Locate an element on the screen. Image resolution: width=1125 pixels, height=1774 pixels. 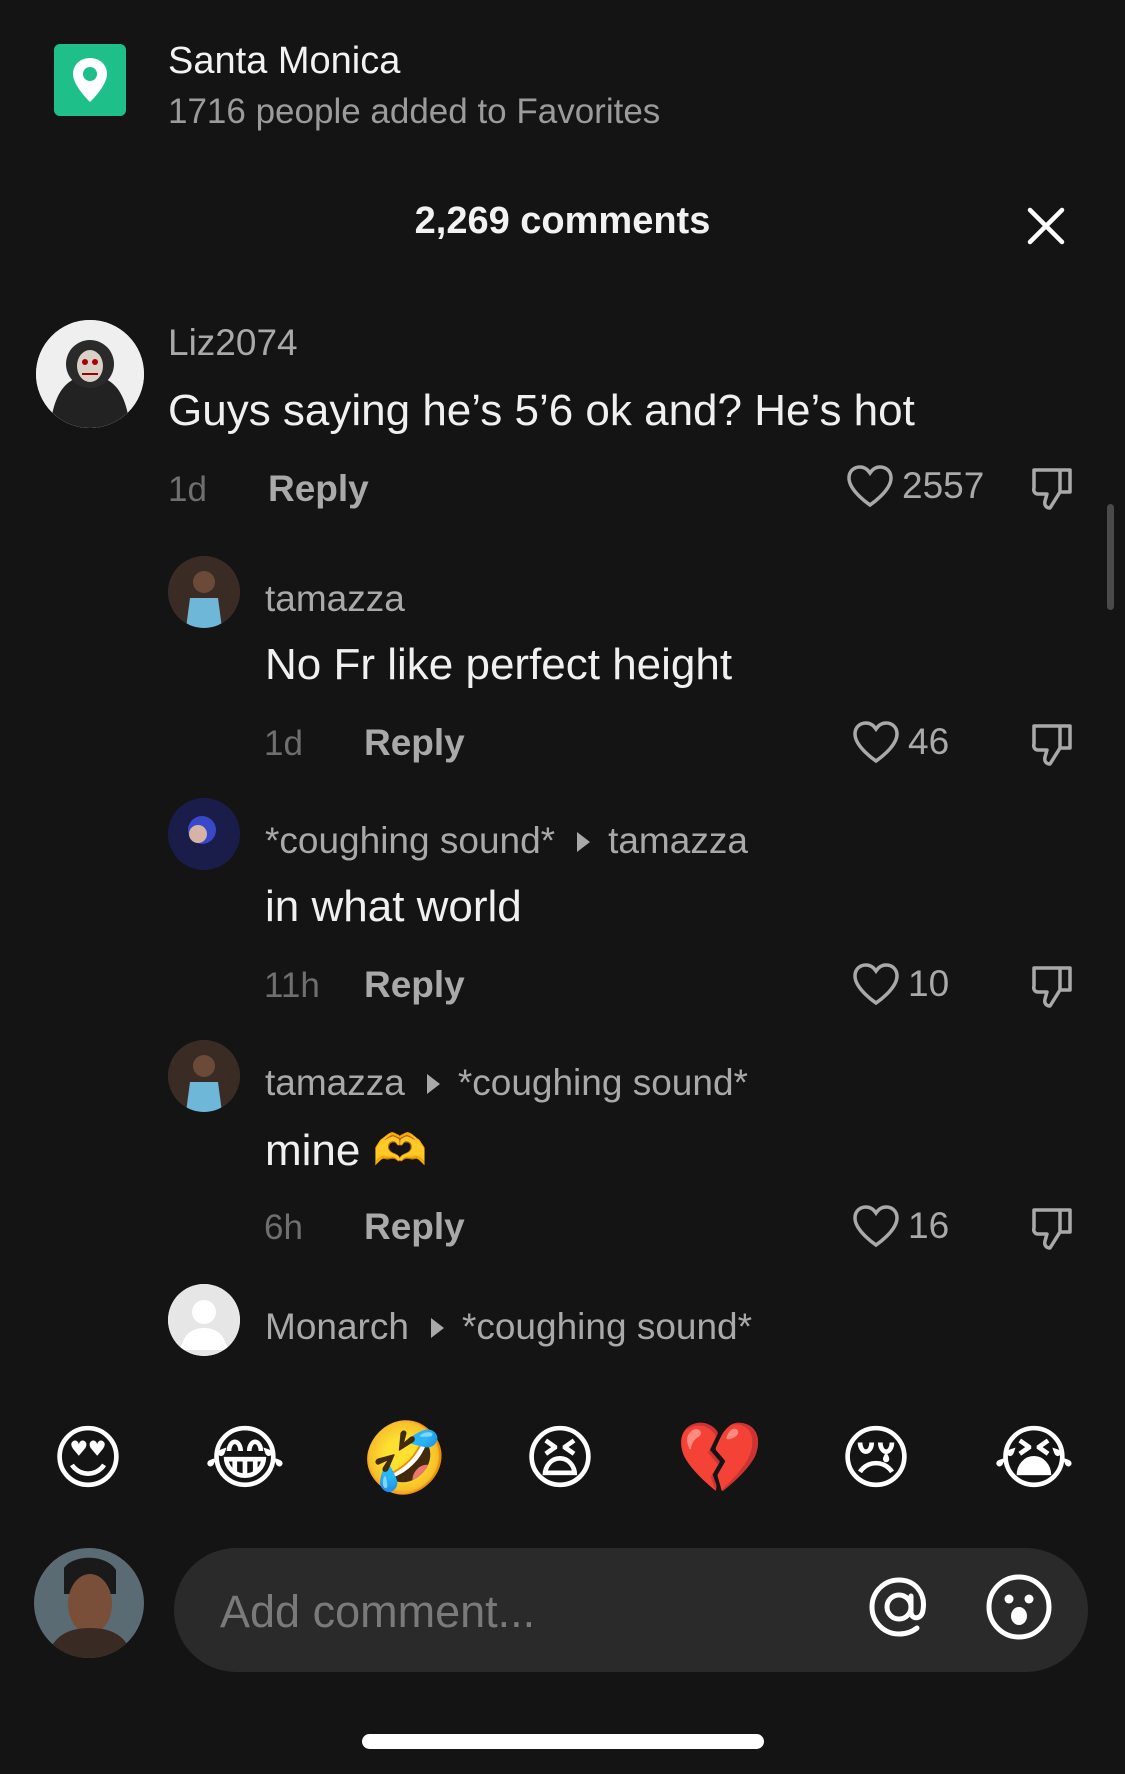
comment-username: tamazza *coughing sound* is located at coordinates (506, 1083).